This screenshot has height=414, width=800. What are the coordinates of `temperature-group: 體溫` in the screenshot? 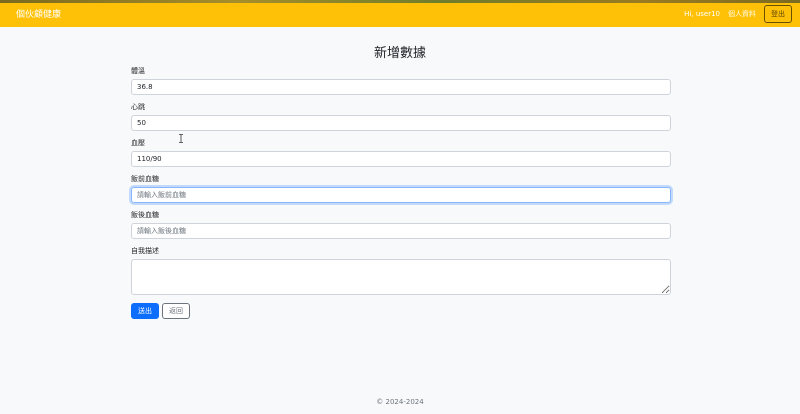 It's located at (401, 81).